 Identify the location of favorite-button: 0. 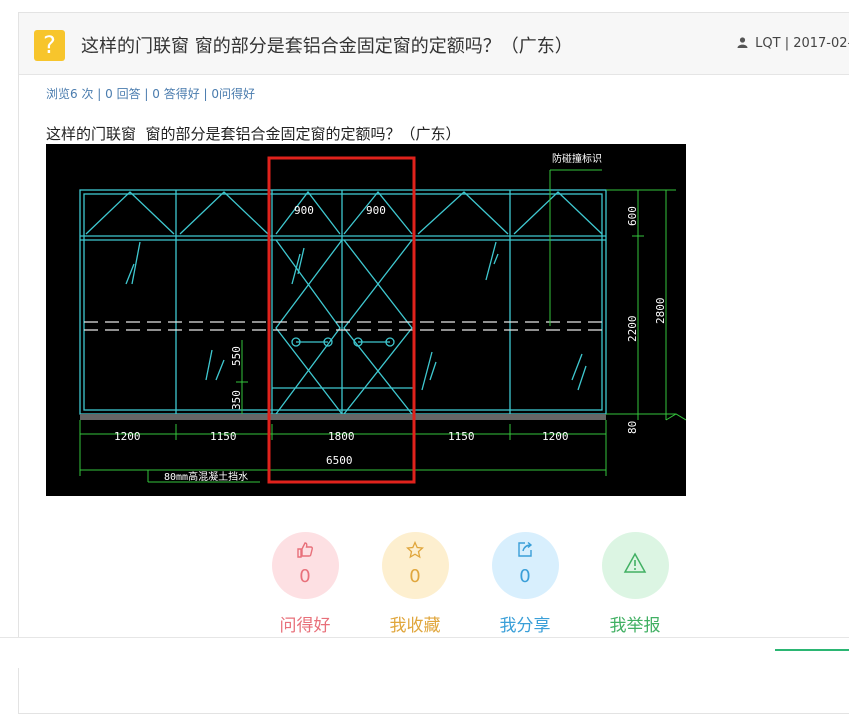
(415, 565).